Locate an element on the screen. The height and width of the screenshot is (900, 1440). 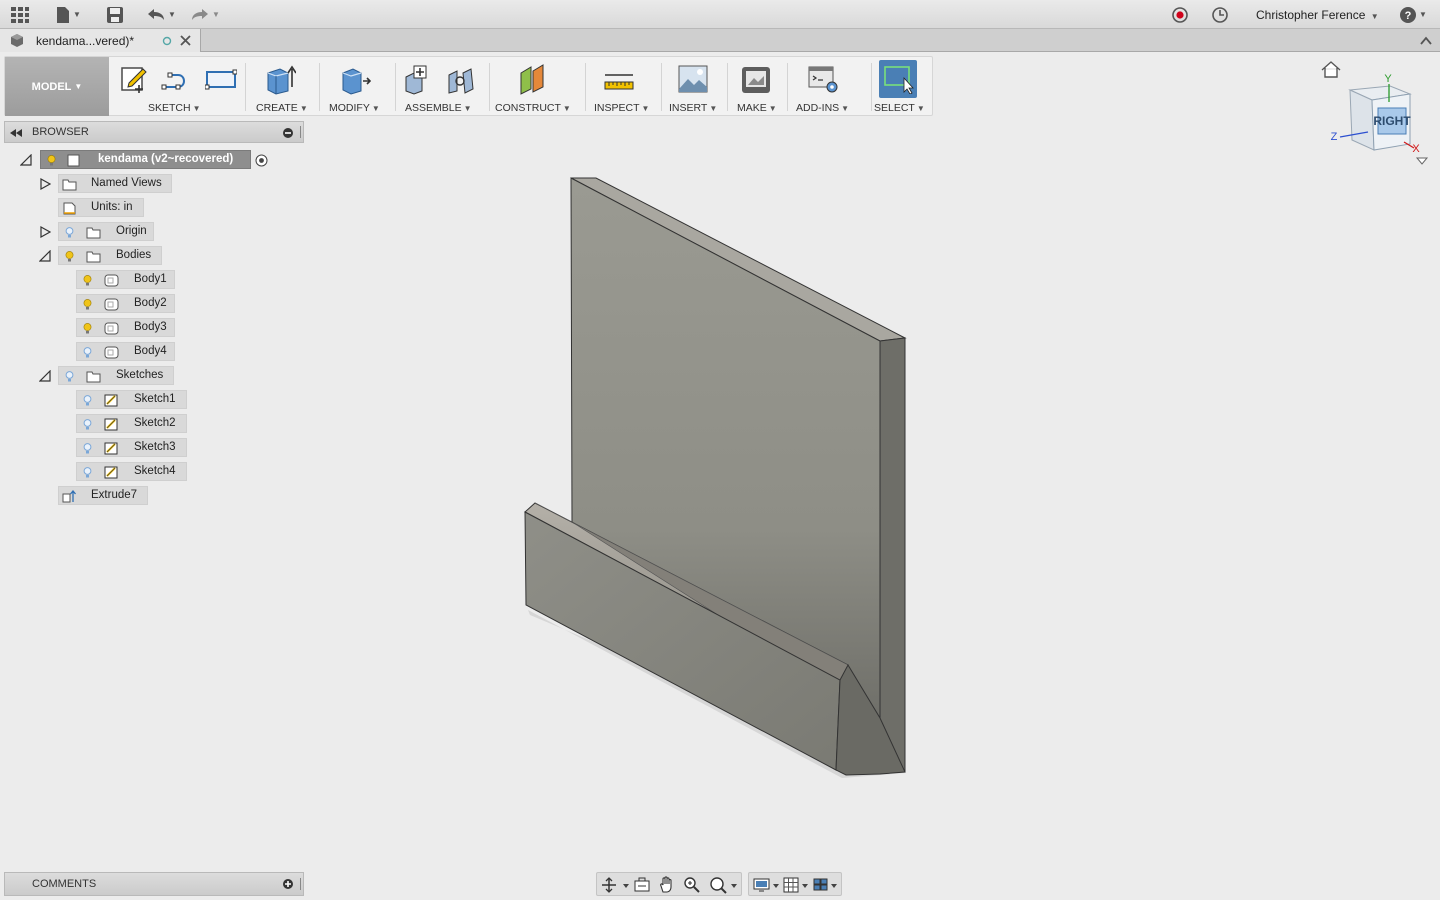
tree-node-units: Units: in is located at coordinates (101, 207).